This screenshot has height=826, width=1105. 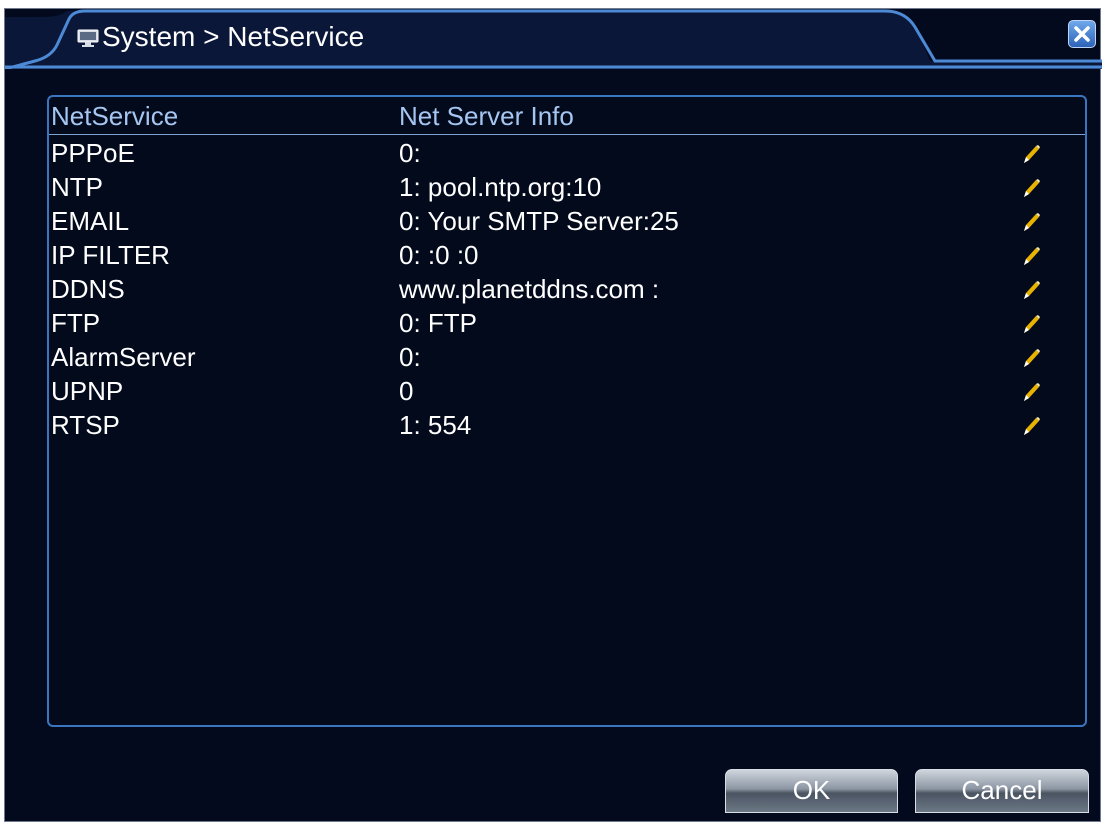 I want to click on column-header-net-server-info: Net Server Info, so click(x=486, y=116).